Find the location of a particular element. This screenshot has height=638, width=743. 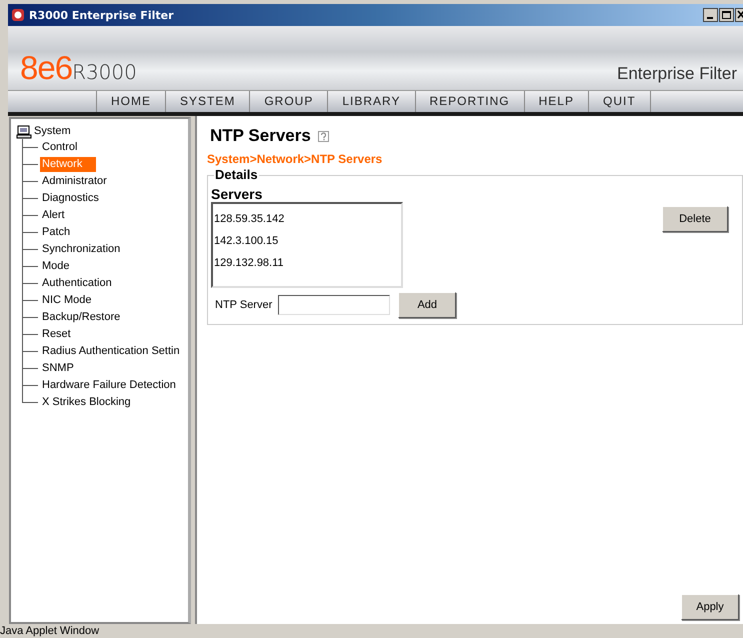

computer-icon is located at coordinates (24, 132).